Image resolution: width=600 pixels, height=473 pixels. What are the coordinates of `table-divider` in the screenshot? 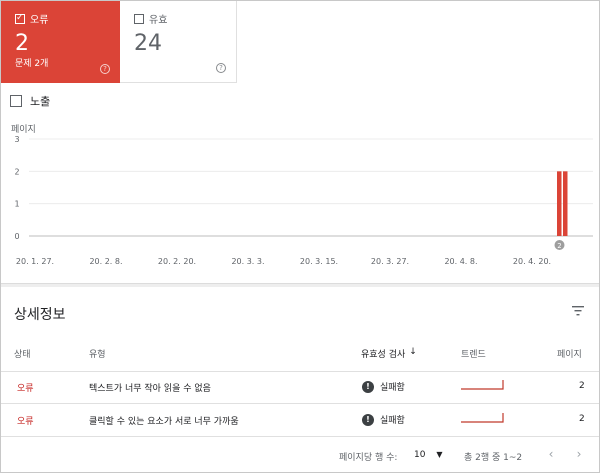 It's located at (300, 371).